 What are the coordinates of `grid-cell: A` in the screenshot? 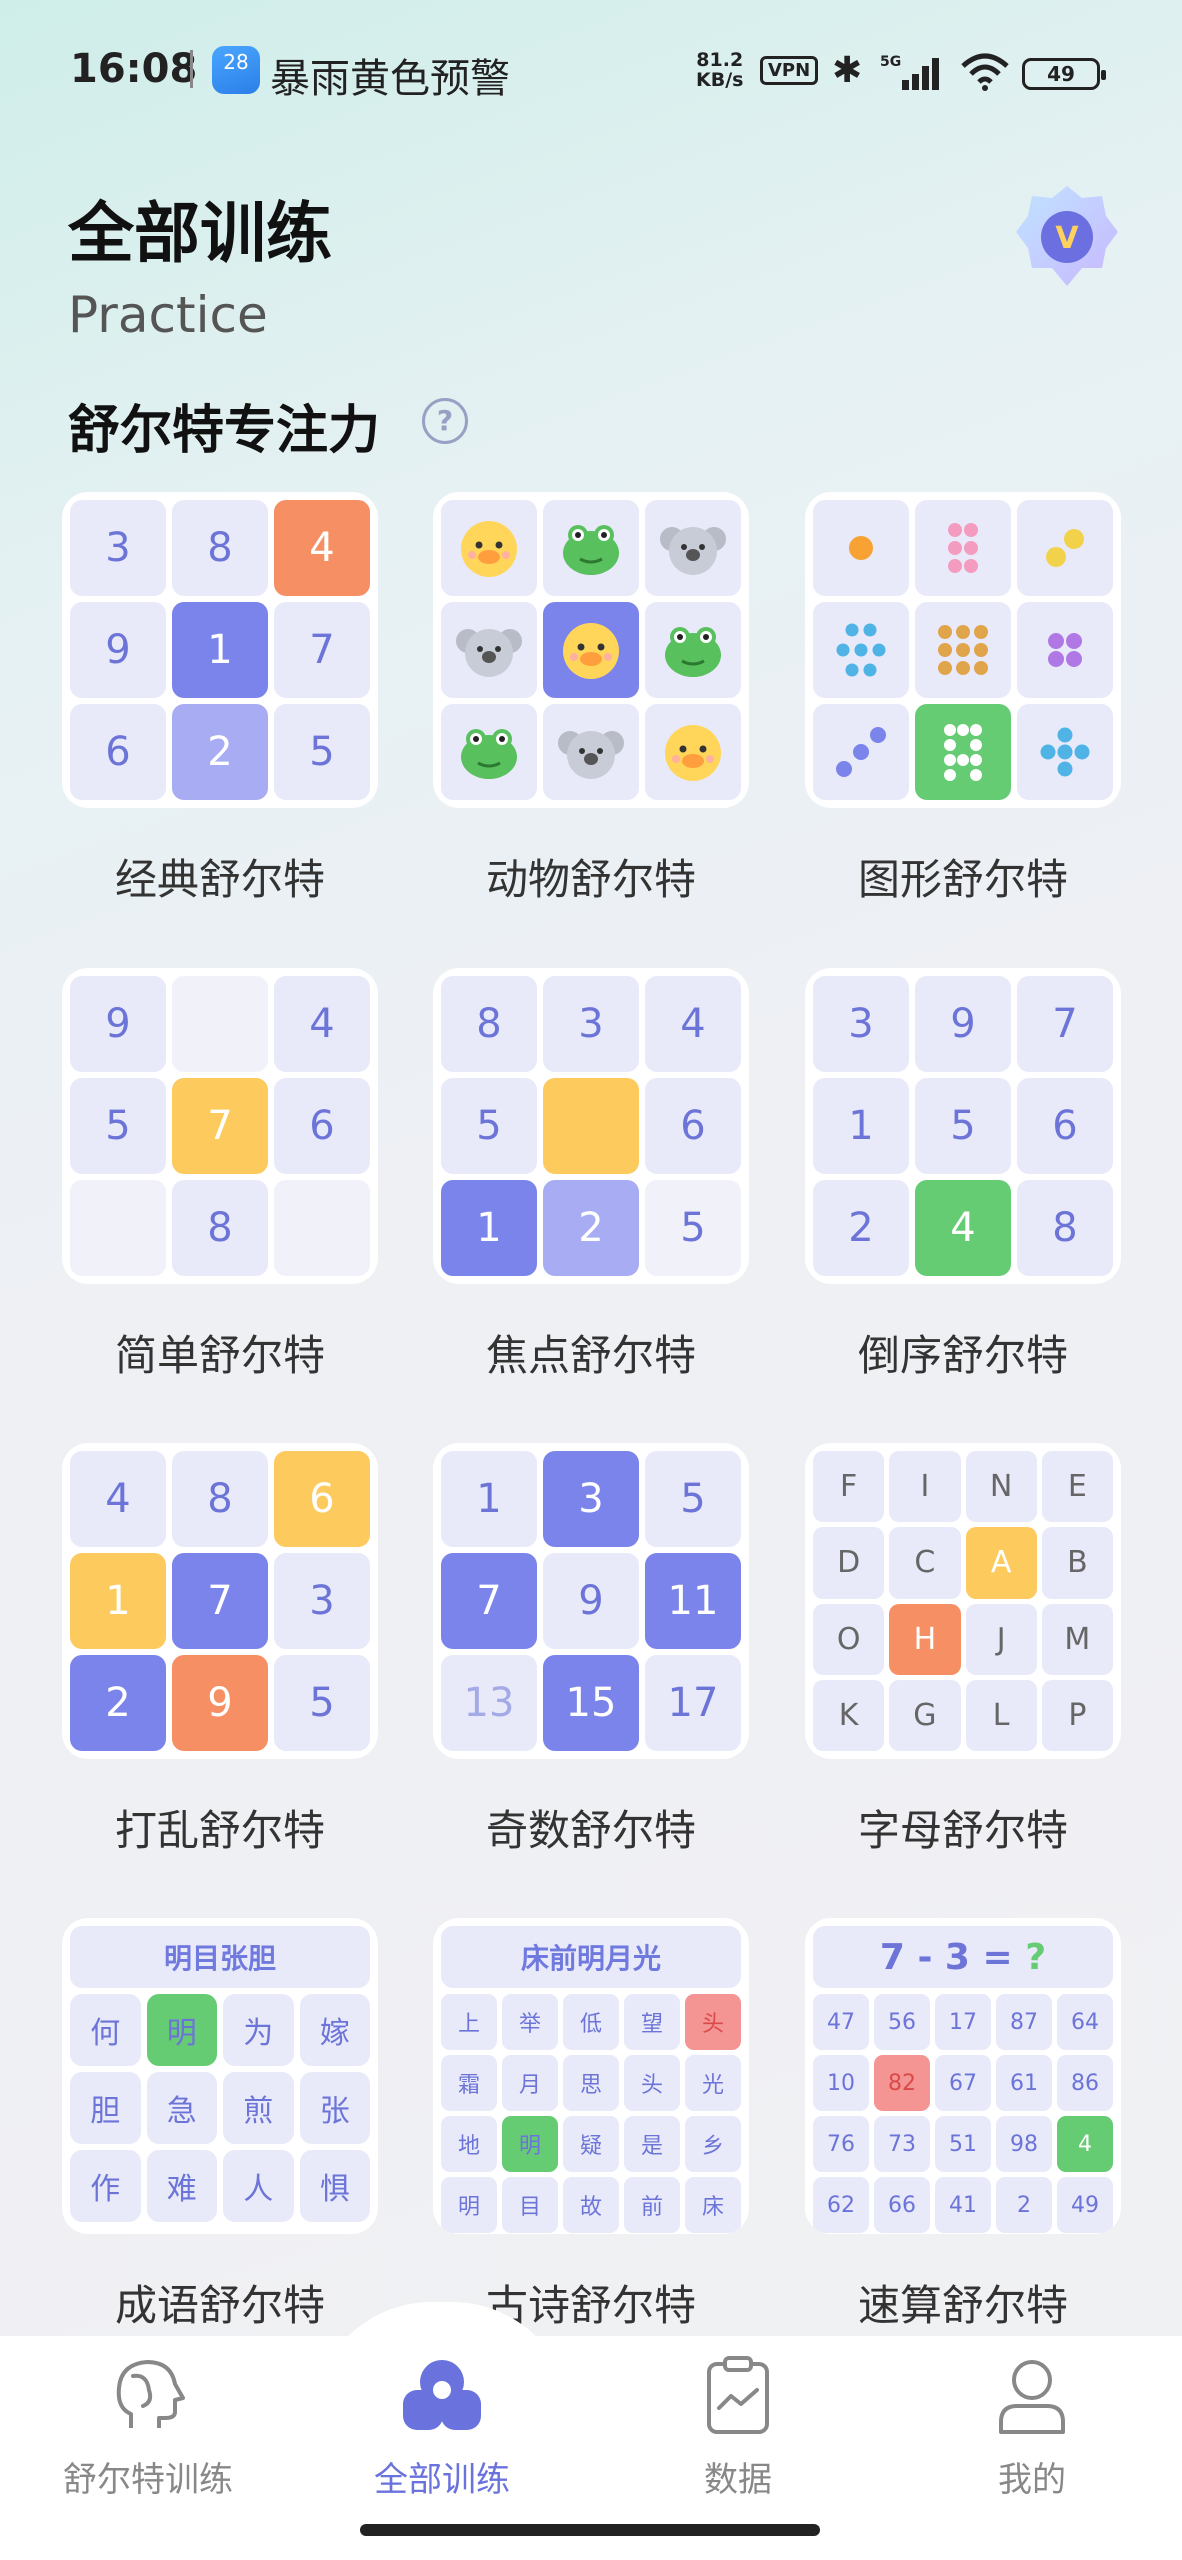 It's located at (1001, 1563).